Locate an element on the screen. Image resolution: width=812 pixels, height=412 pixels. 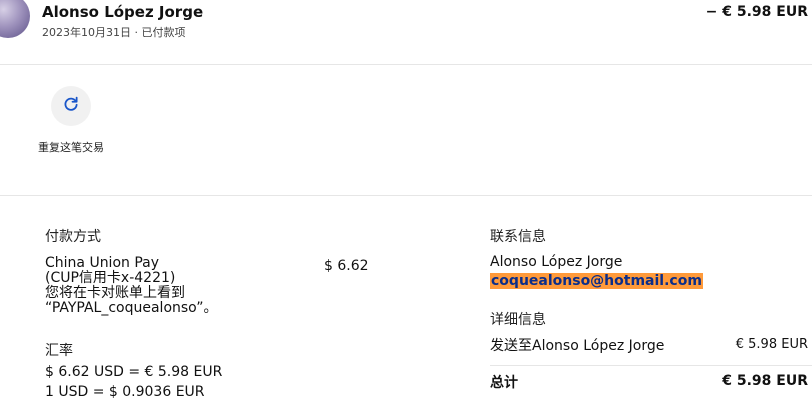
payment-card-info: (CUP信用卡x-4221) is located at coordinates (110, 278).